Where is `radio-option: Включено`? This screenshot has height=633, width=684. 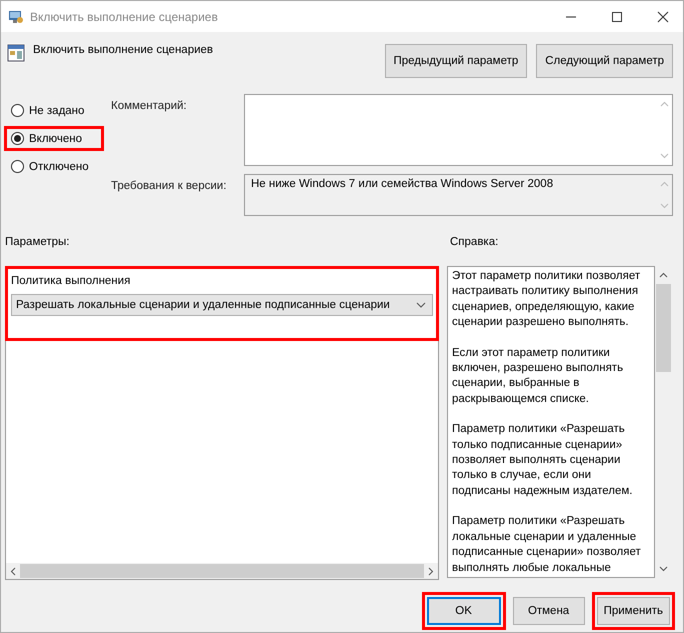
radio-option: Включено is located at coordinates (54, 138).